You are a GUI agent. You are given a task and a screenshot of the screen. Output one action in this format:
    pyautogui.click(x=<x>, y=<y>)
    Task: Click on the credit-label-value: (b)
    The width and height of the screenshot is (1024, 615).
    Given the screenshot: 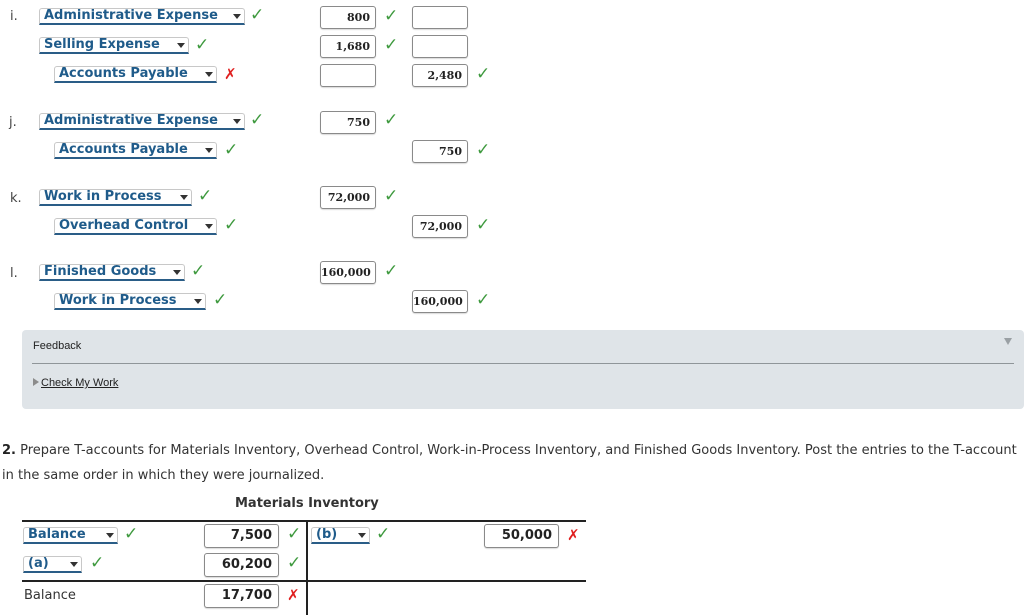 What is the action you would take?
    pyautogui.click(x=327, y=534)
    